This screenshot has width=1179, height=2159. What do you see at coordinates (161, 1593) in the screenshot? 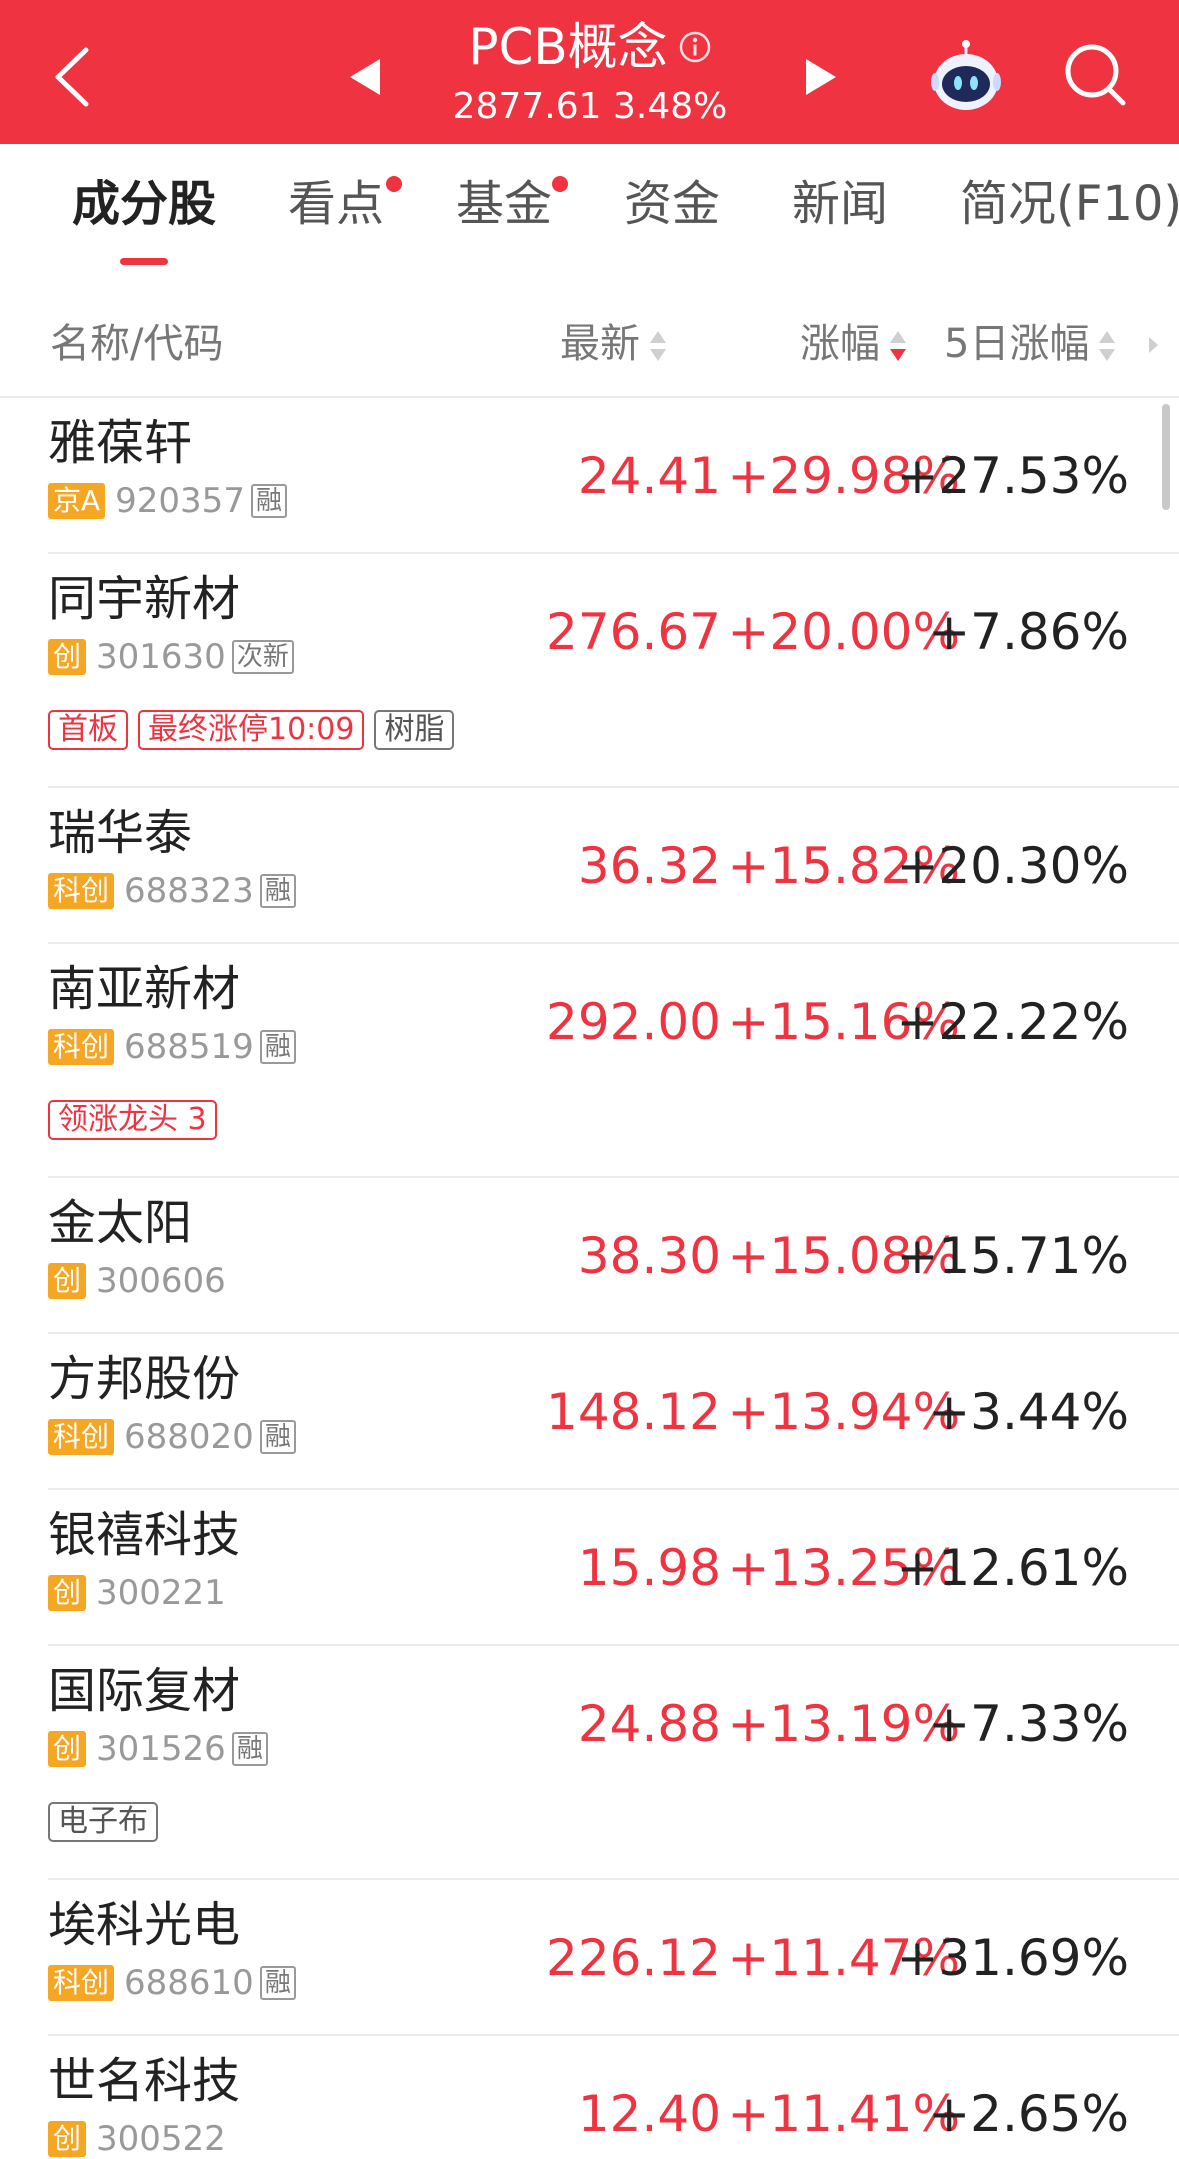
I see `stock-code: 300221` at bounding box center [161, 1593].